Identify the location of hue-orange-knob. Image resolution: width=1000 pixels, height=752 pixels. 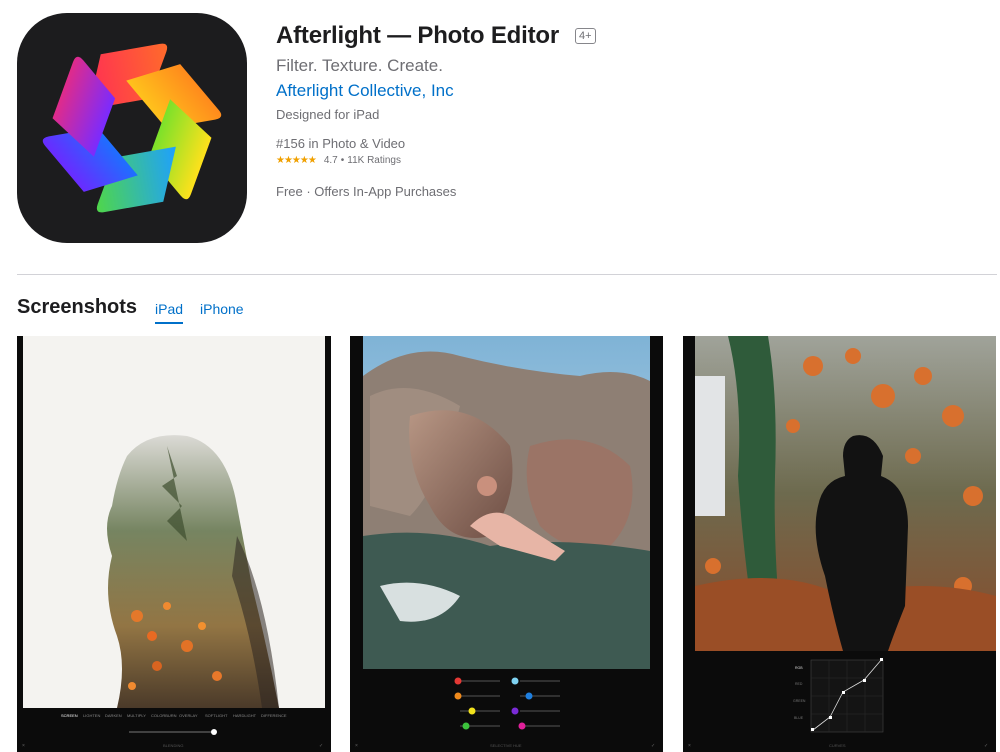
(458, 696).